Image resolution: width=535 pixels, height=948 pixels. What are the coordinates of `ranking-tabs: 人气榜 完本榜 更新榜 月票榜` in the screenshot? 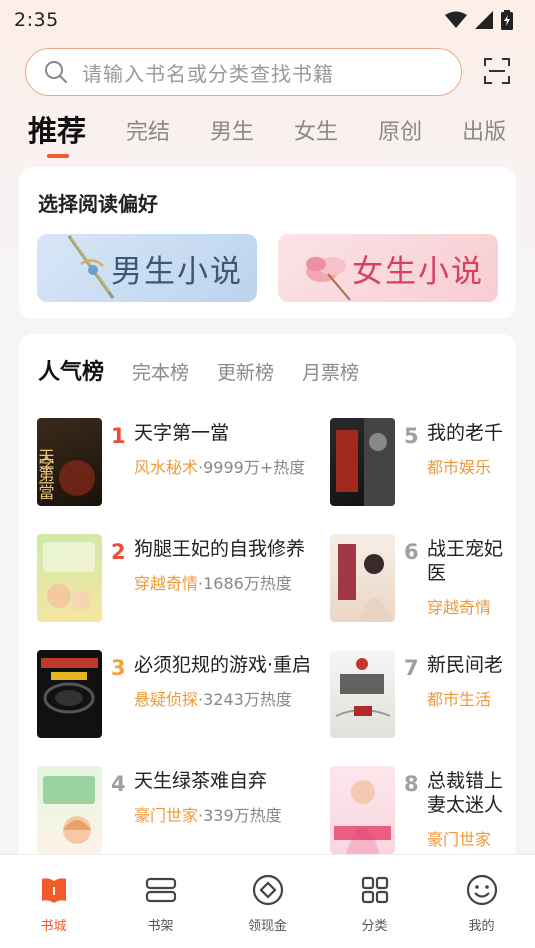 It's located at (212, 370).